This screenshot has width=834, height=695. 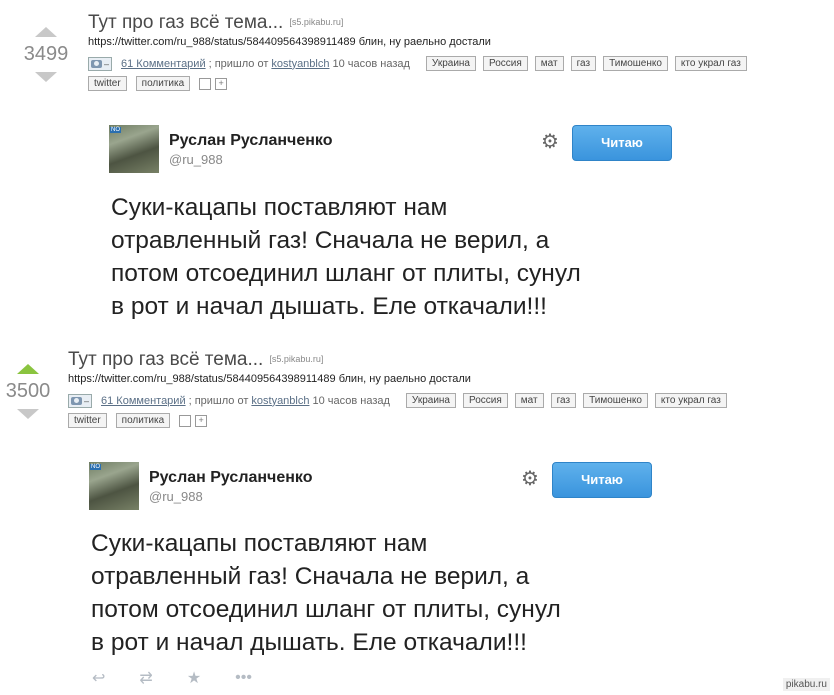 What do you see at coordinates (243, 678) in the screenshot?
I see `more-icon: •••` at bounding box center [243, 678].